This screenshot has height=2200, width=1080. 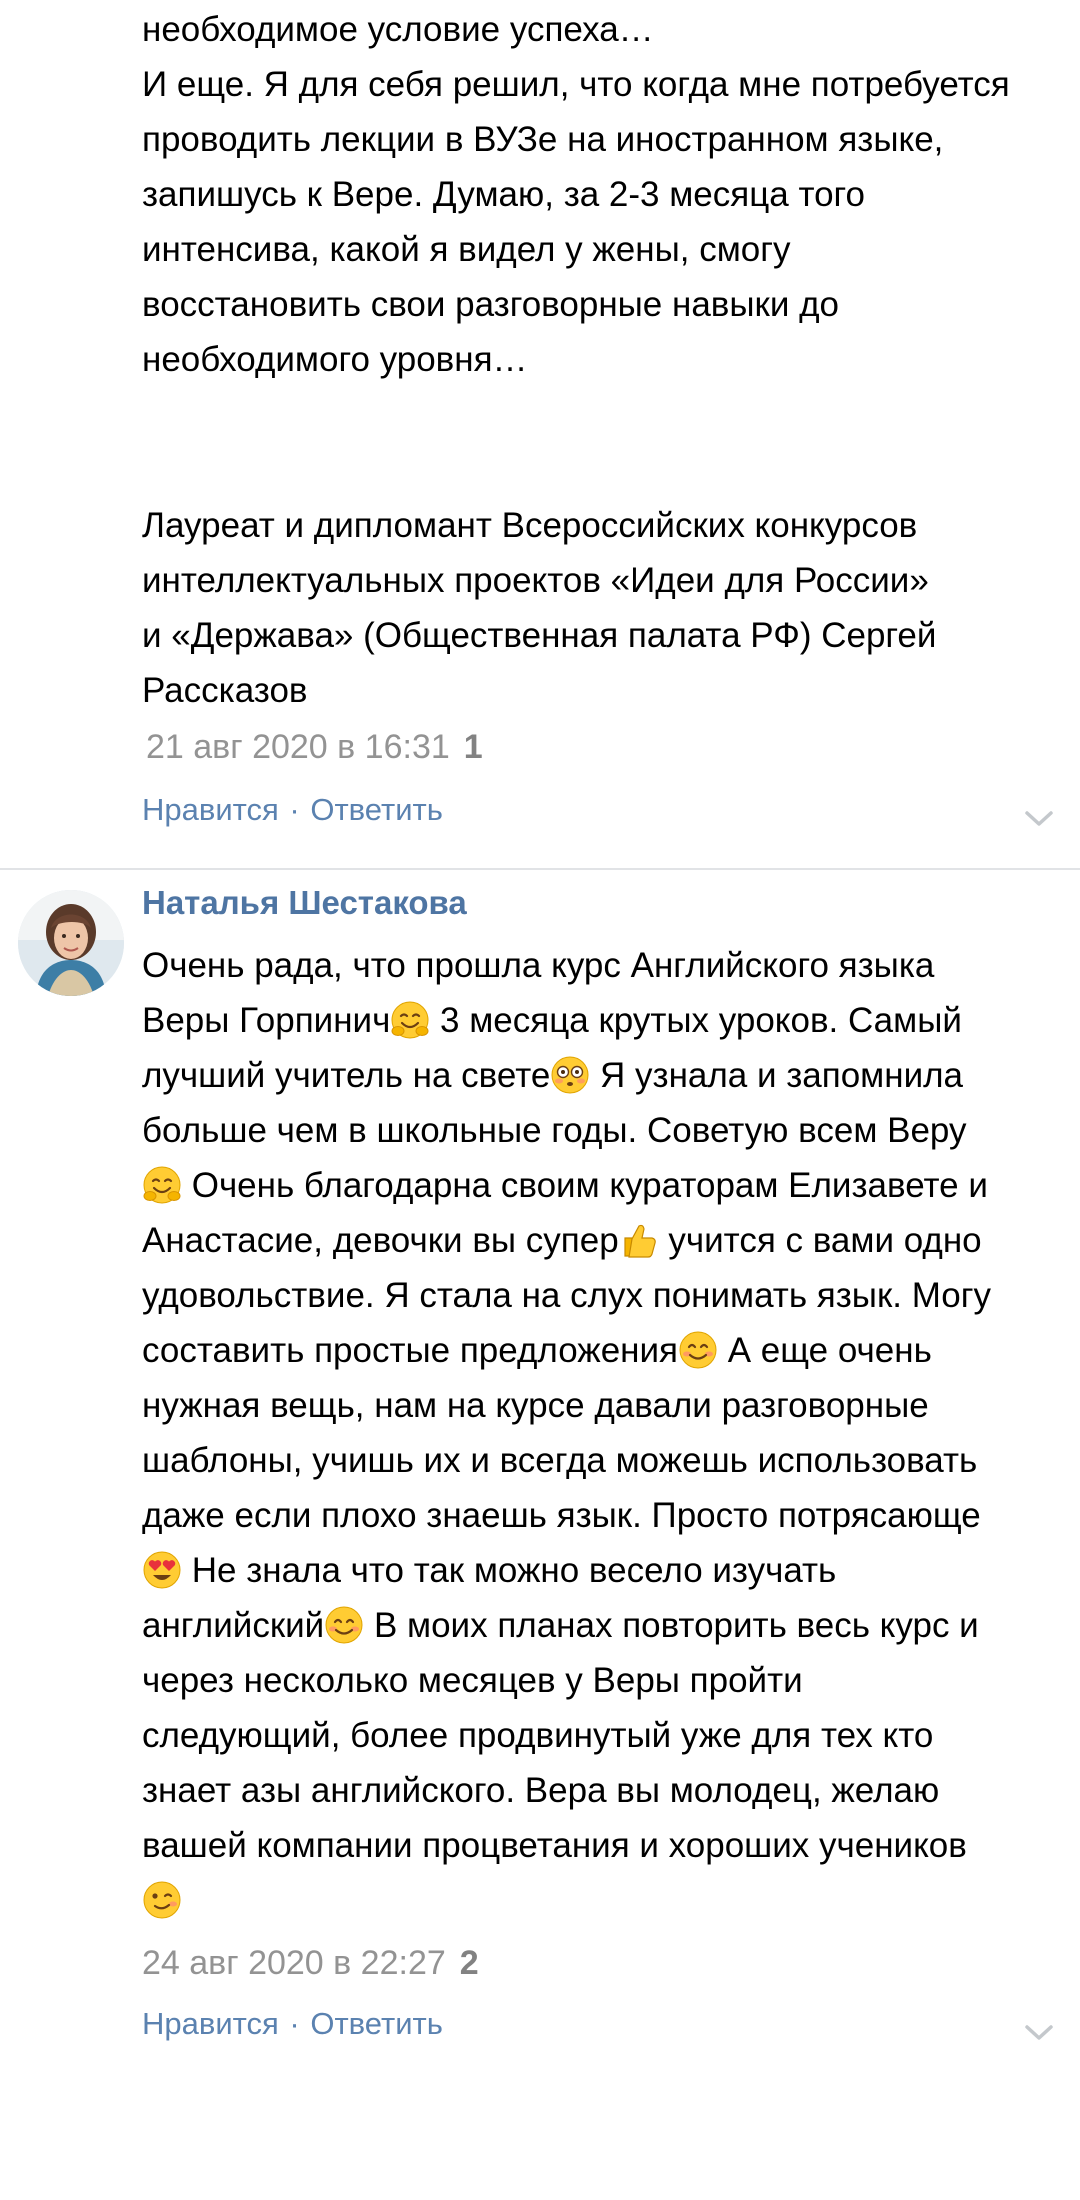 I want to click on comment-1-text-line: интенсива, какой я видел у жены, смогу, so click(x=466, y=249).